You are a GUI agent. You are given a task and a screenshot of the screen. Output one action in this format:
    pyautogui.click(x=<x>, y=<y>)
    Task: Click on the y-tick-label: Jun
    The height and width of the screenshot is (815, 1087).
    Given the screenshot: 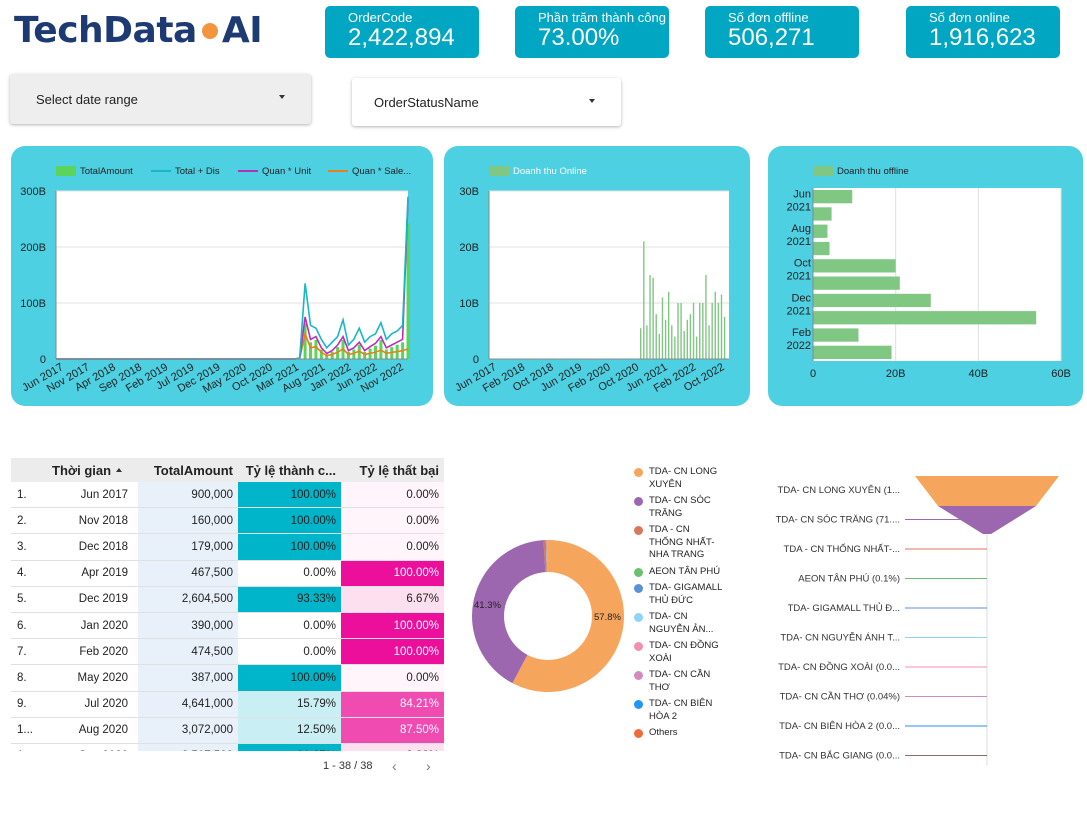 What is the action you would take?
    pyautogui.click(x=802, y=195)
    